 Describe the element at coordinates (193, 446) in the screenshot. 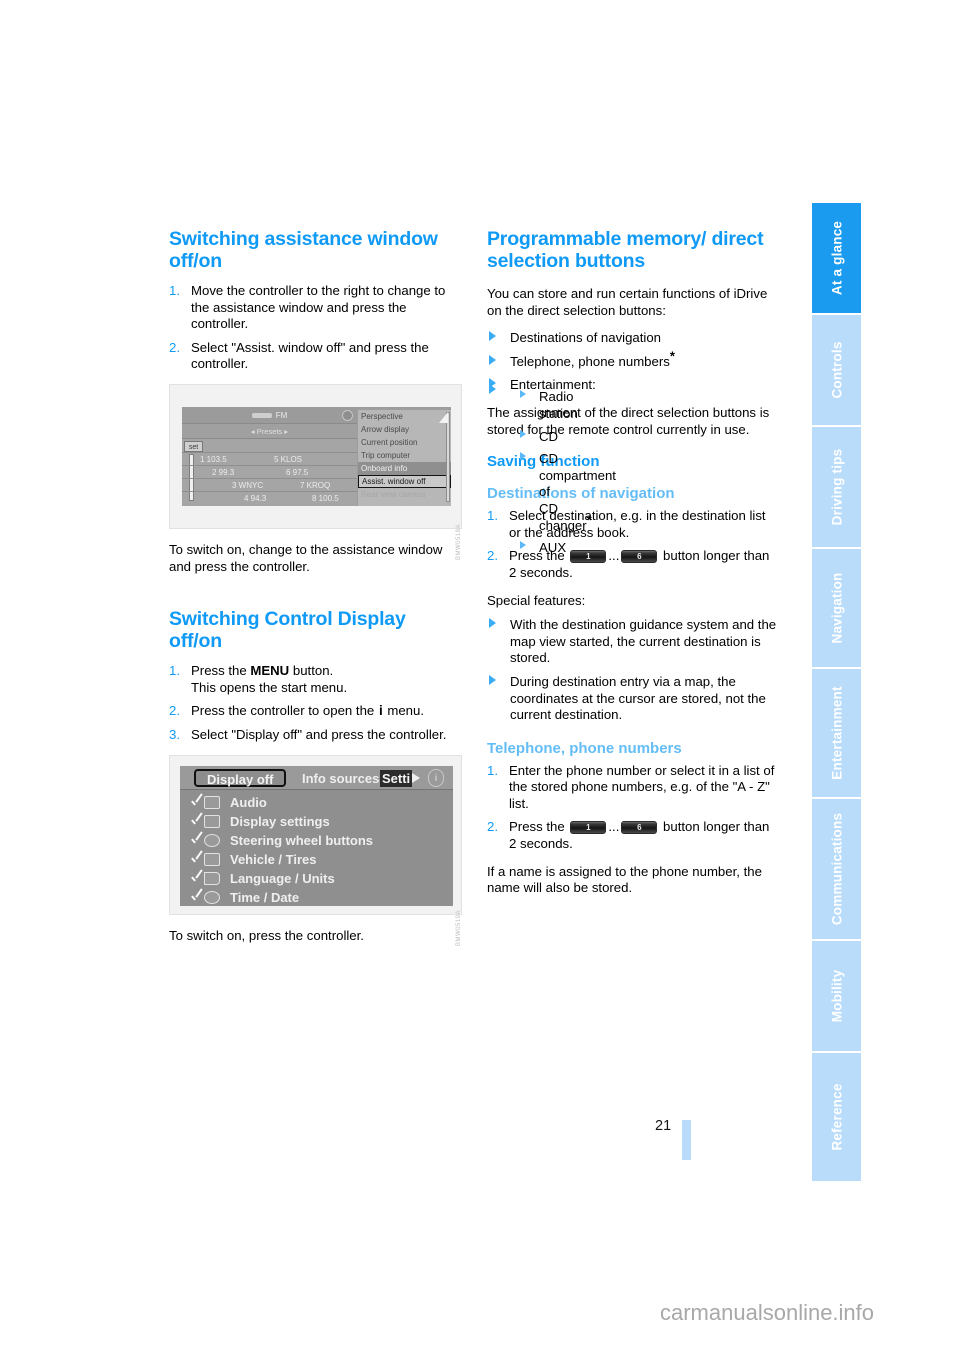

I see `set-button: set` at that location.